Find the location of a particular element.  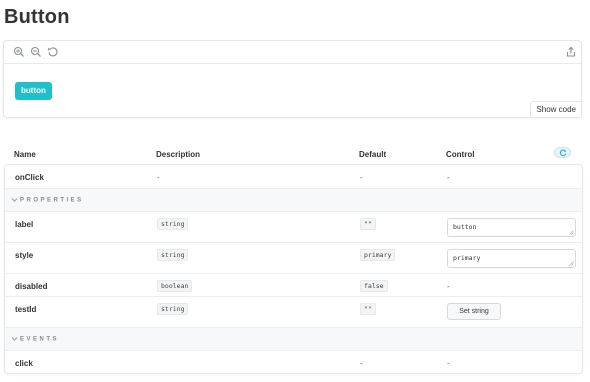

reset-icon is located at coordinates (563, 153).